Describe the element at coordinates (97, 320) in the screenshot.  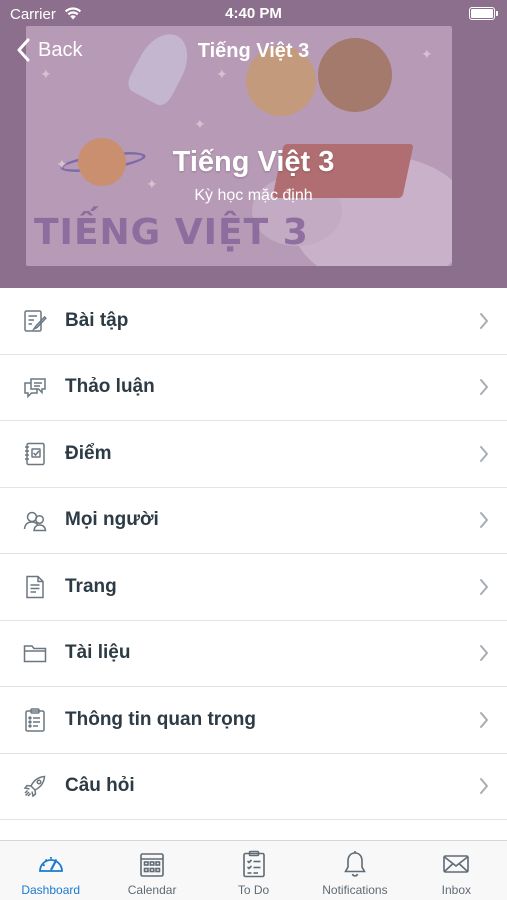
I see `menu-item-label: Bài tập` at that location.